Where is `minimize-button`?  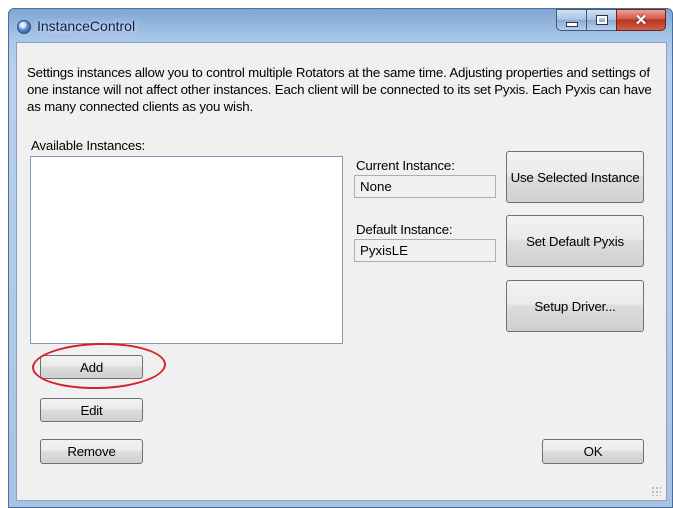
minimize-button is located at coordinates (571, 20).